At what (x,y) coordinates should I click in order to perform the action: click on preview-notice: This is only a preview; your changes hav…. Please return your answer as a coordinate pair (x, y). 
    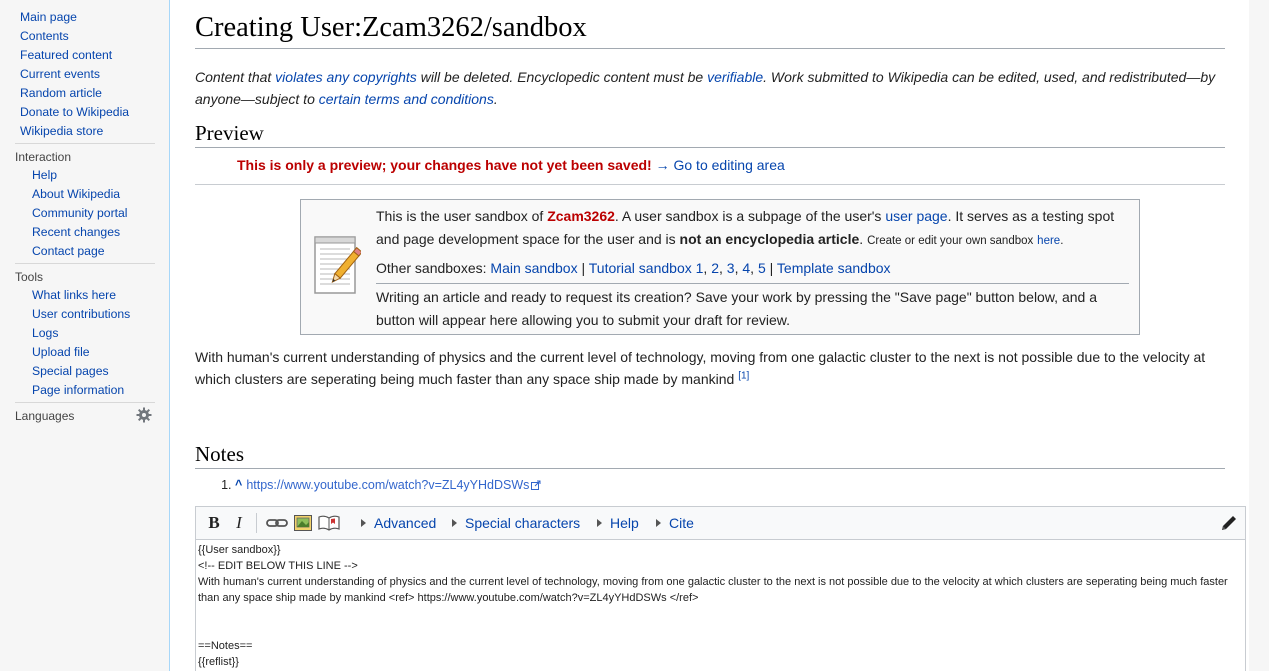
    Looking at the image, I should click on (710, 170).